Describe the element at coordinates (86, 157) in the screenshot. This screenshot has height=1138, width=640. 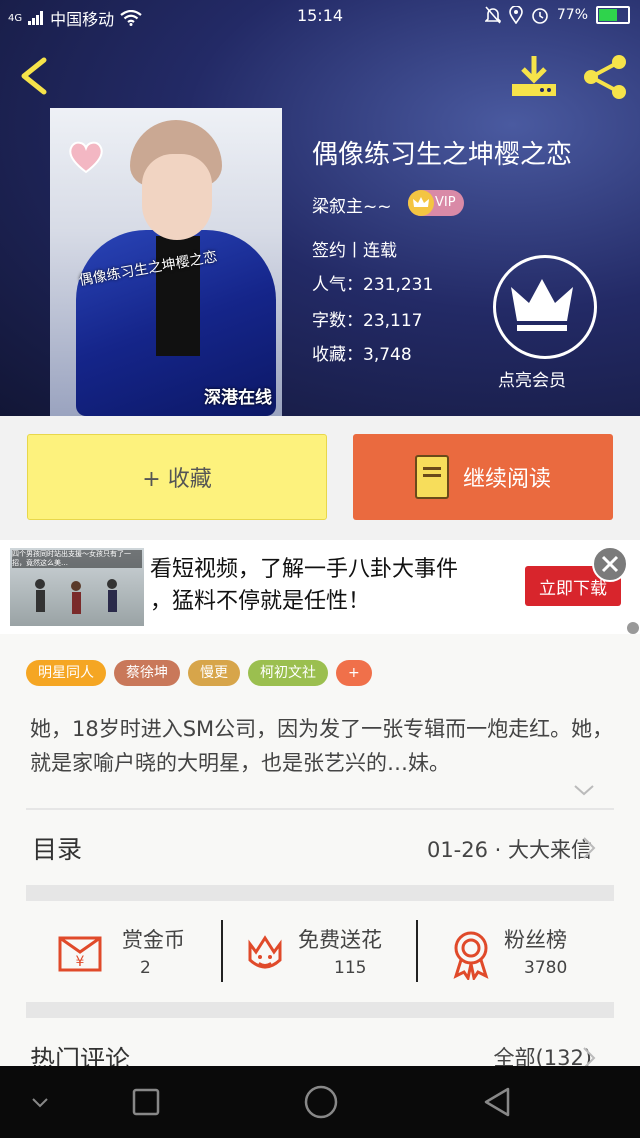
I see `heart-sticker-icon` at that location.